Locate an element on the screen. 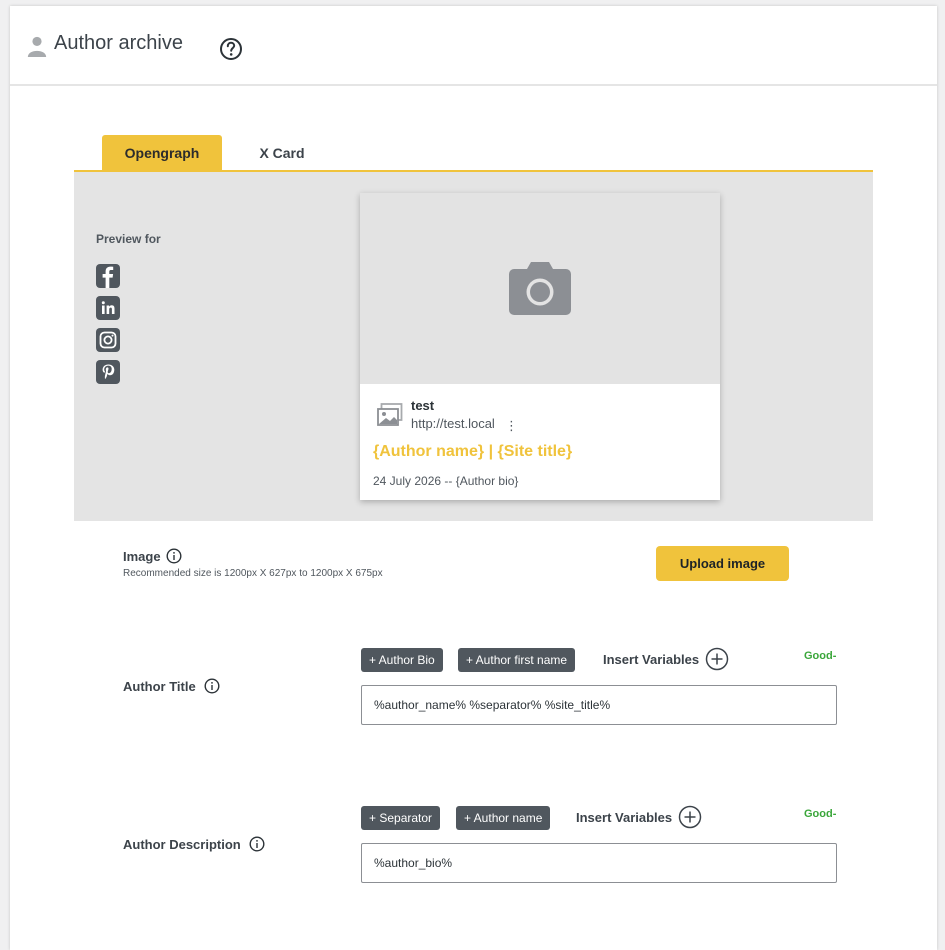 This screenshot has width=945, height=950. tab-opengraph: Opengraph is located at coordinates (162, 153).